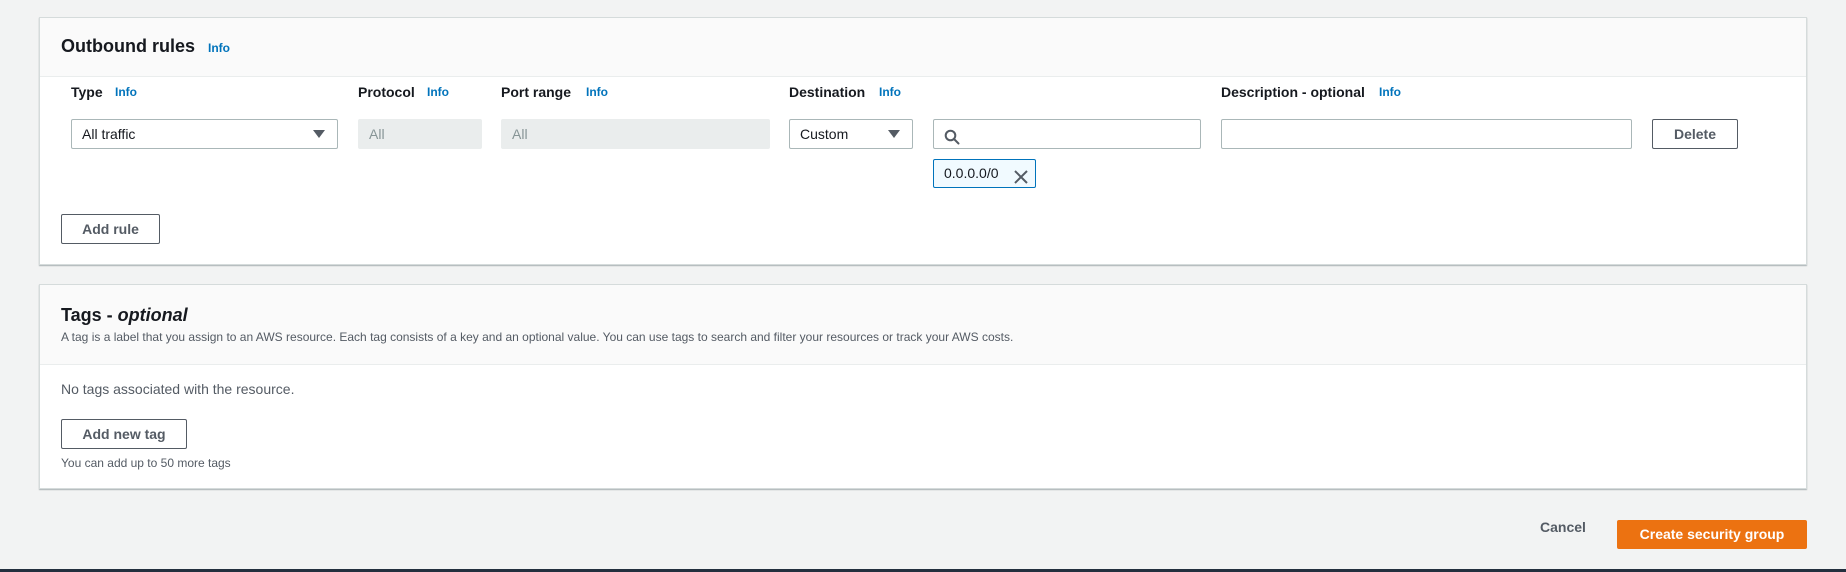  I want to click on outbound-rules-header, so click(923, 47).